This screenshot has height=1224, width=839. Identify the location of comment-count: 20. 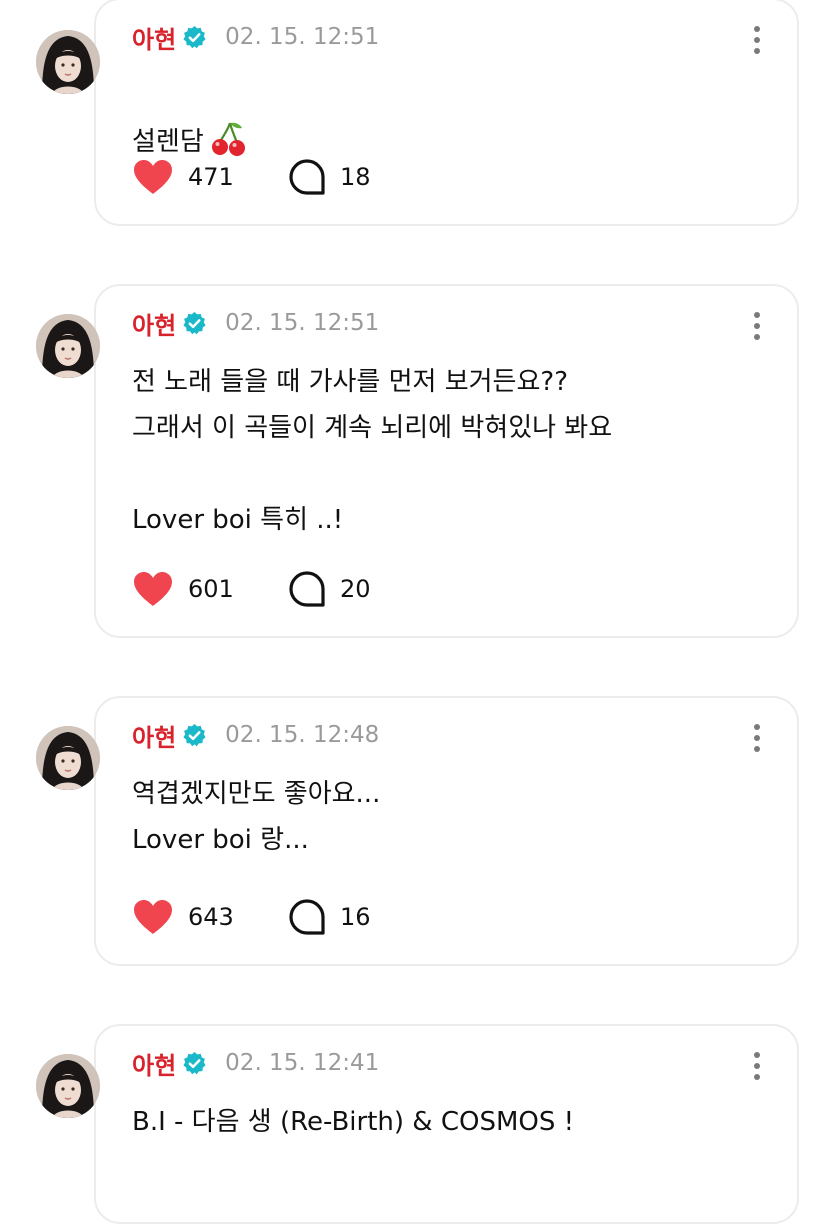
(355, 589).